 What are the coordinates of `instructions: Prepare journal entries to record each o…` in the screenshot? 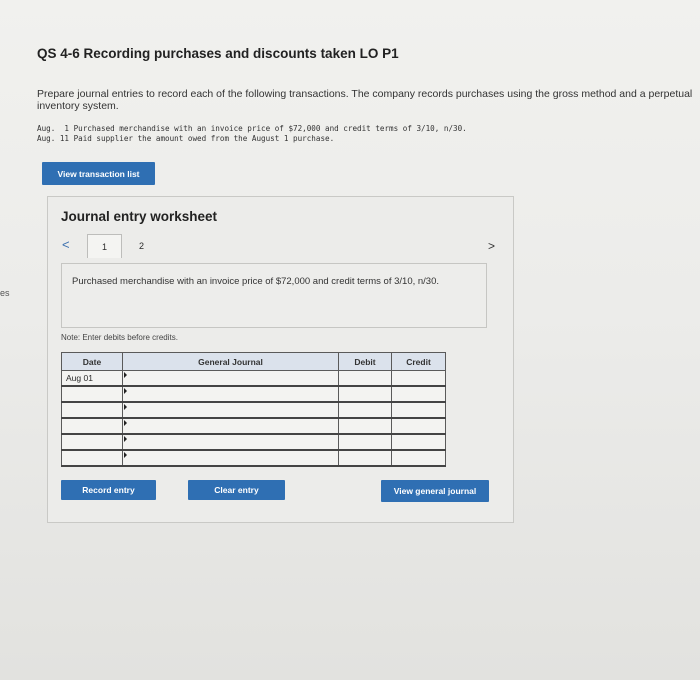 It's located at (365, 100).